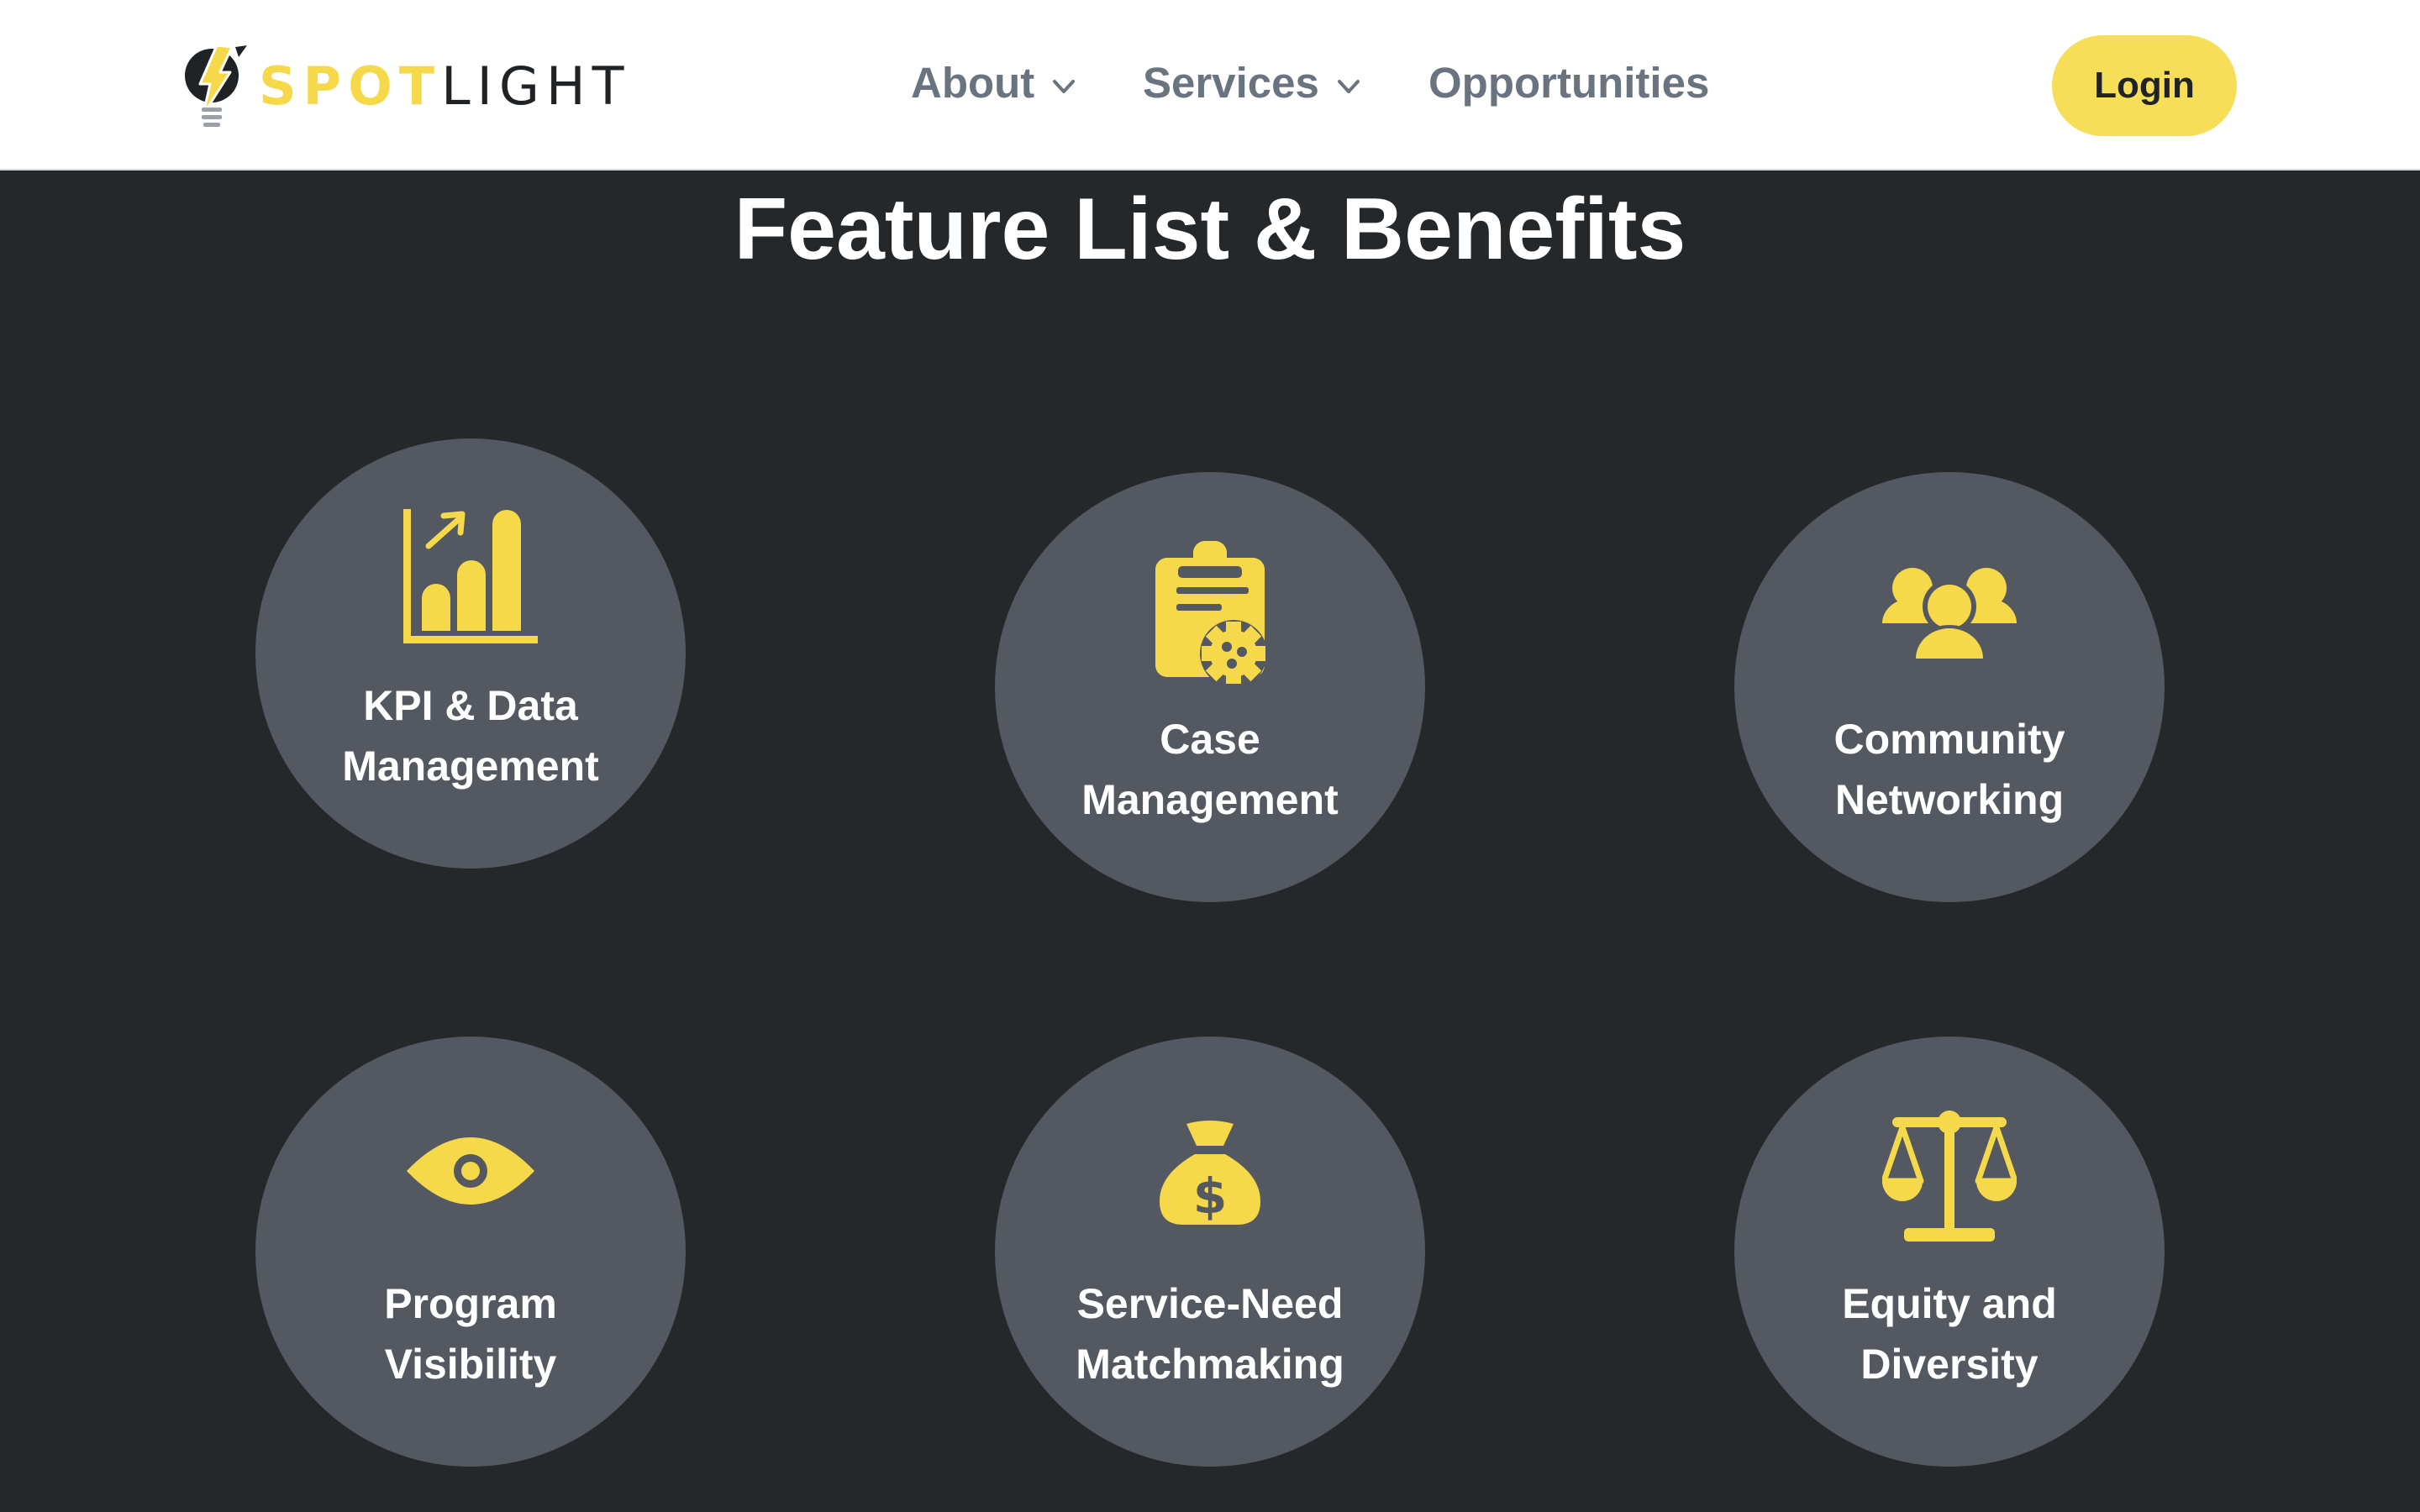  What do you see at coordinates (536, 86) in the screenshot?
I see `logo-text-light: LIGHT` at bounding box center [536, 86].